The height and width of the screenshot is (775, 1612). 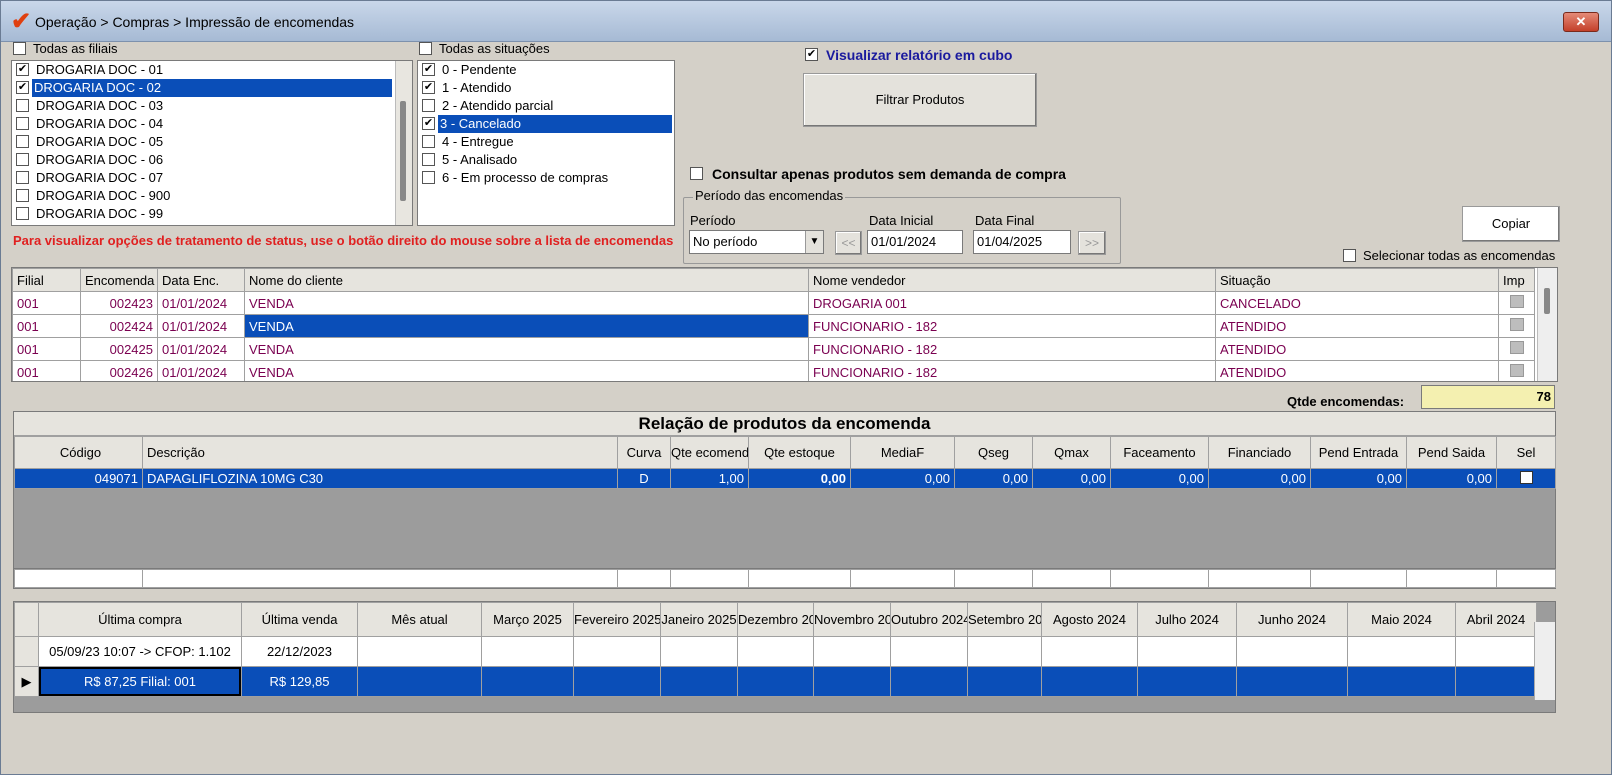 I want to click on order-cell: 001, so click(x=46, y=349).